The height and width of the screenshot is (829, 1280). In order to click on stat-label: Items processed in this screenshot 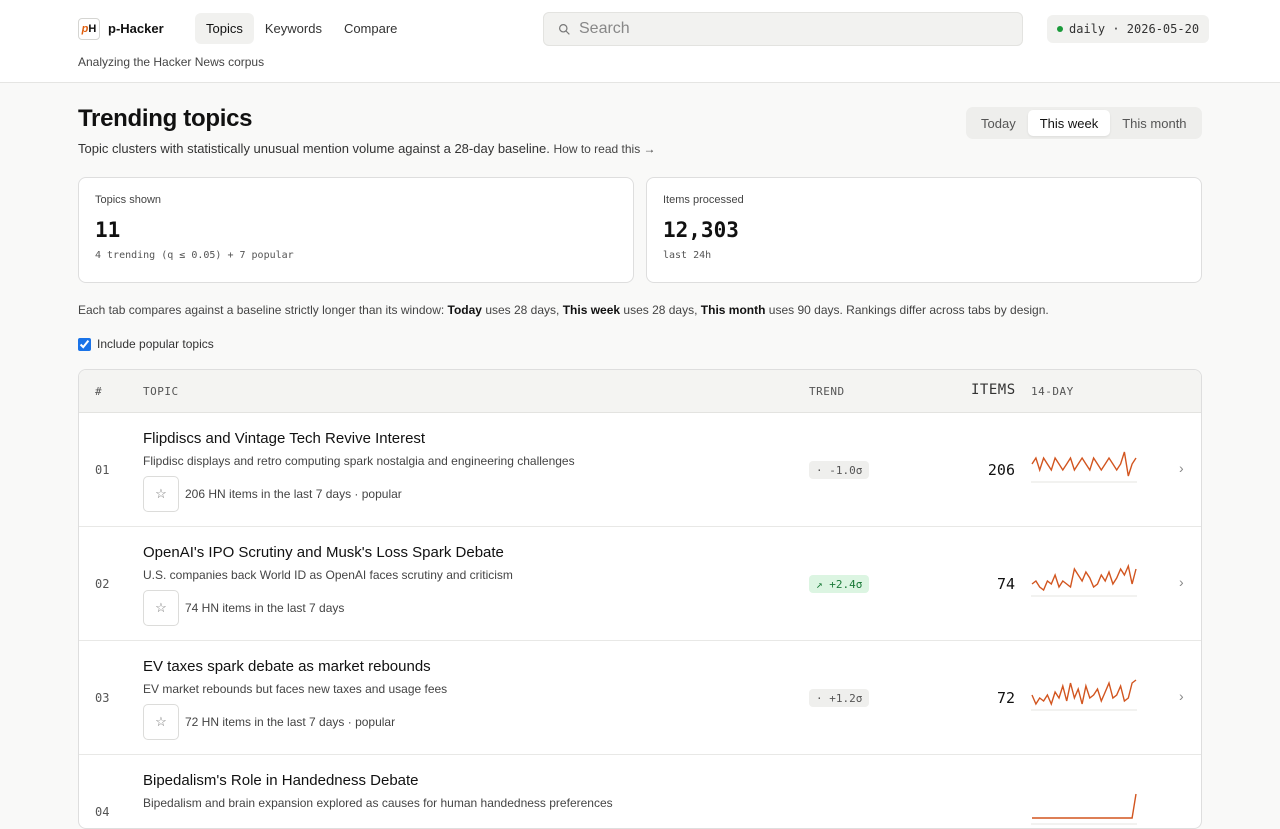, I will do `click(703, 200)`.